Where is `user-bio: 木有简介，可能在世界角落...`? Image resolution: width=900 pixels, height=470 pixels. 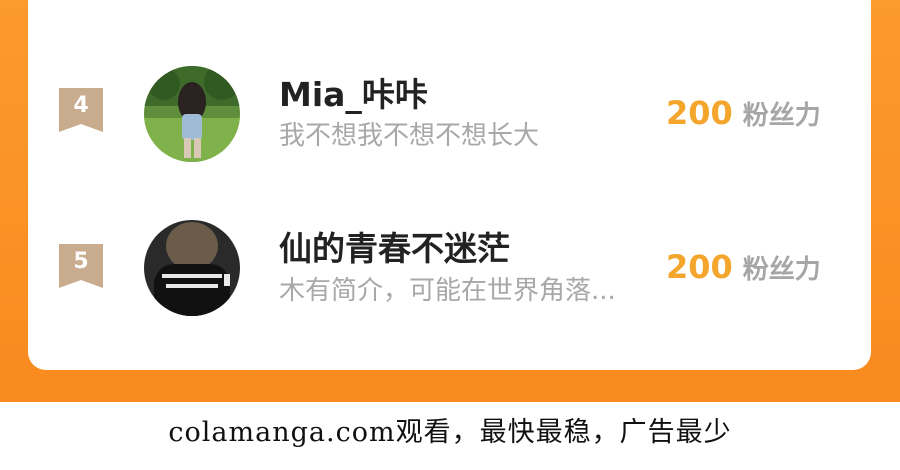
user-bio: 木有简介，可能在世界角落... is located at coordinates (447, 291).